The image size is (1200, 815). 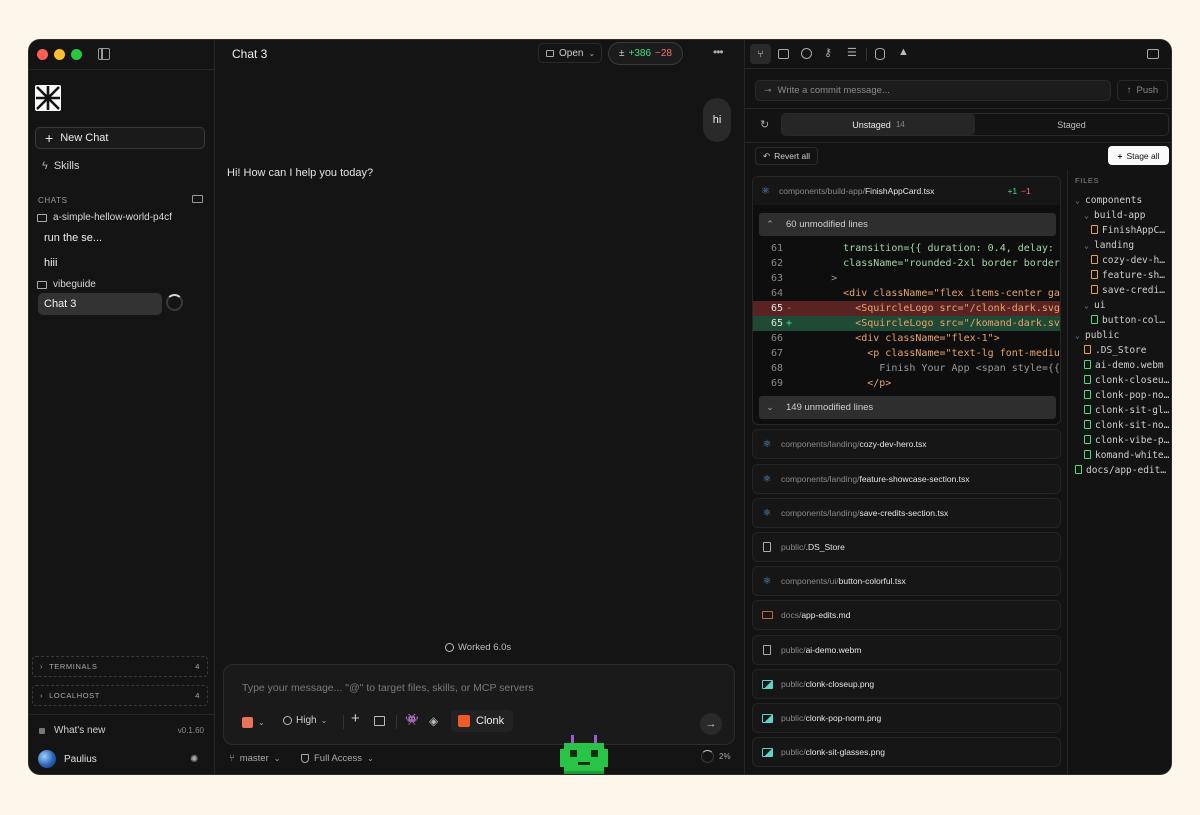 I want to click on diff-add-count: +386, so click(x=640, y=53).